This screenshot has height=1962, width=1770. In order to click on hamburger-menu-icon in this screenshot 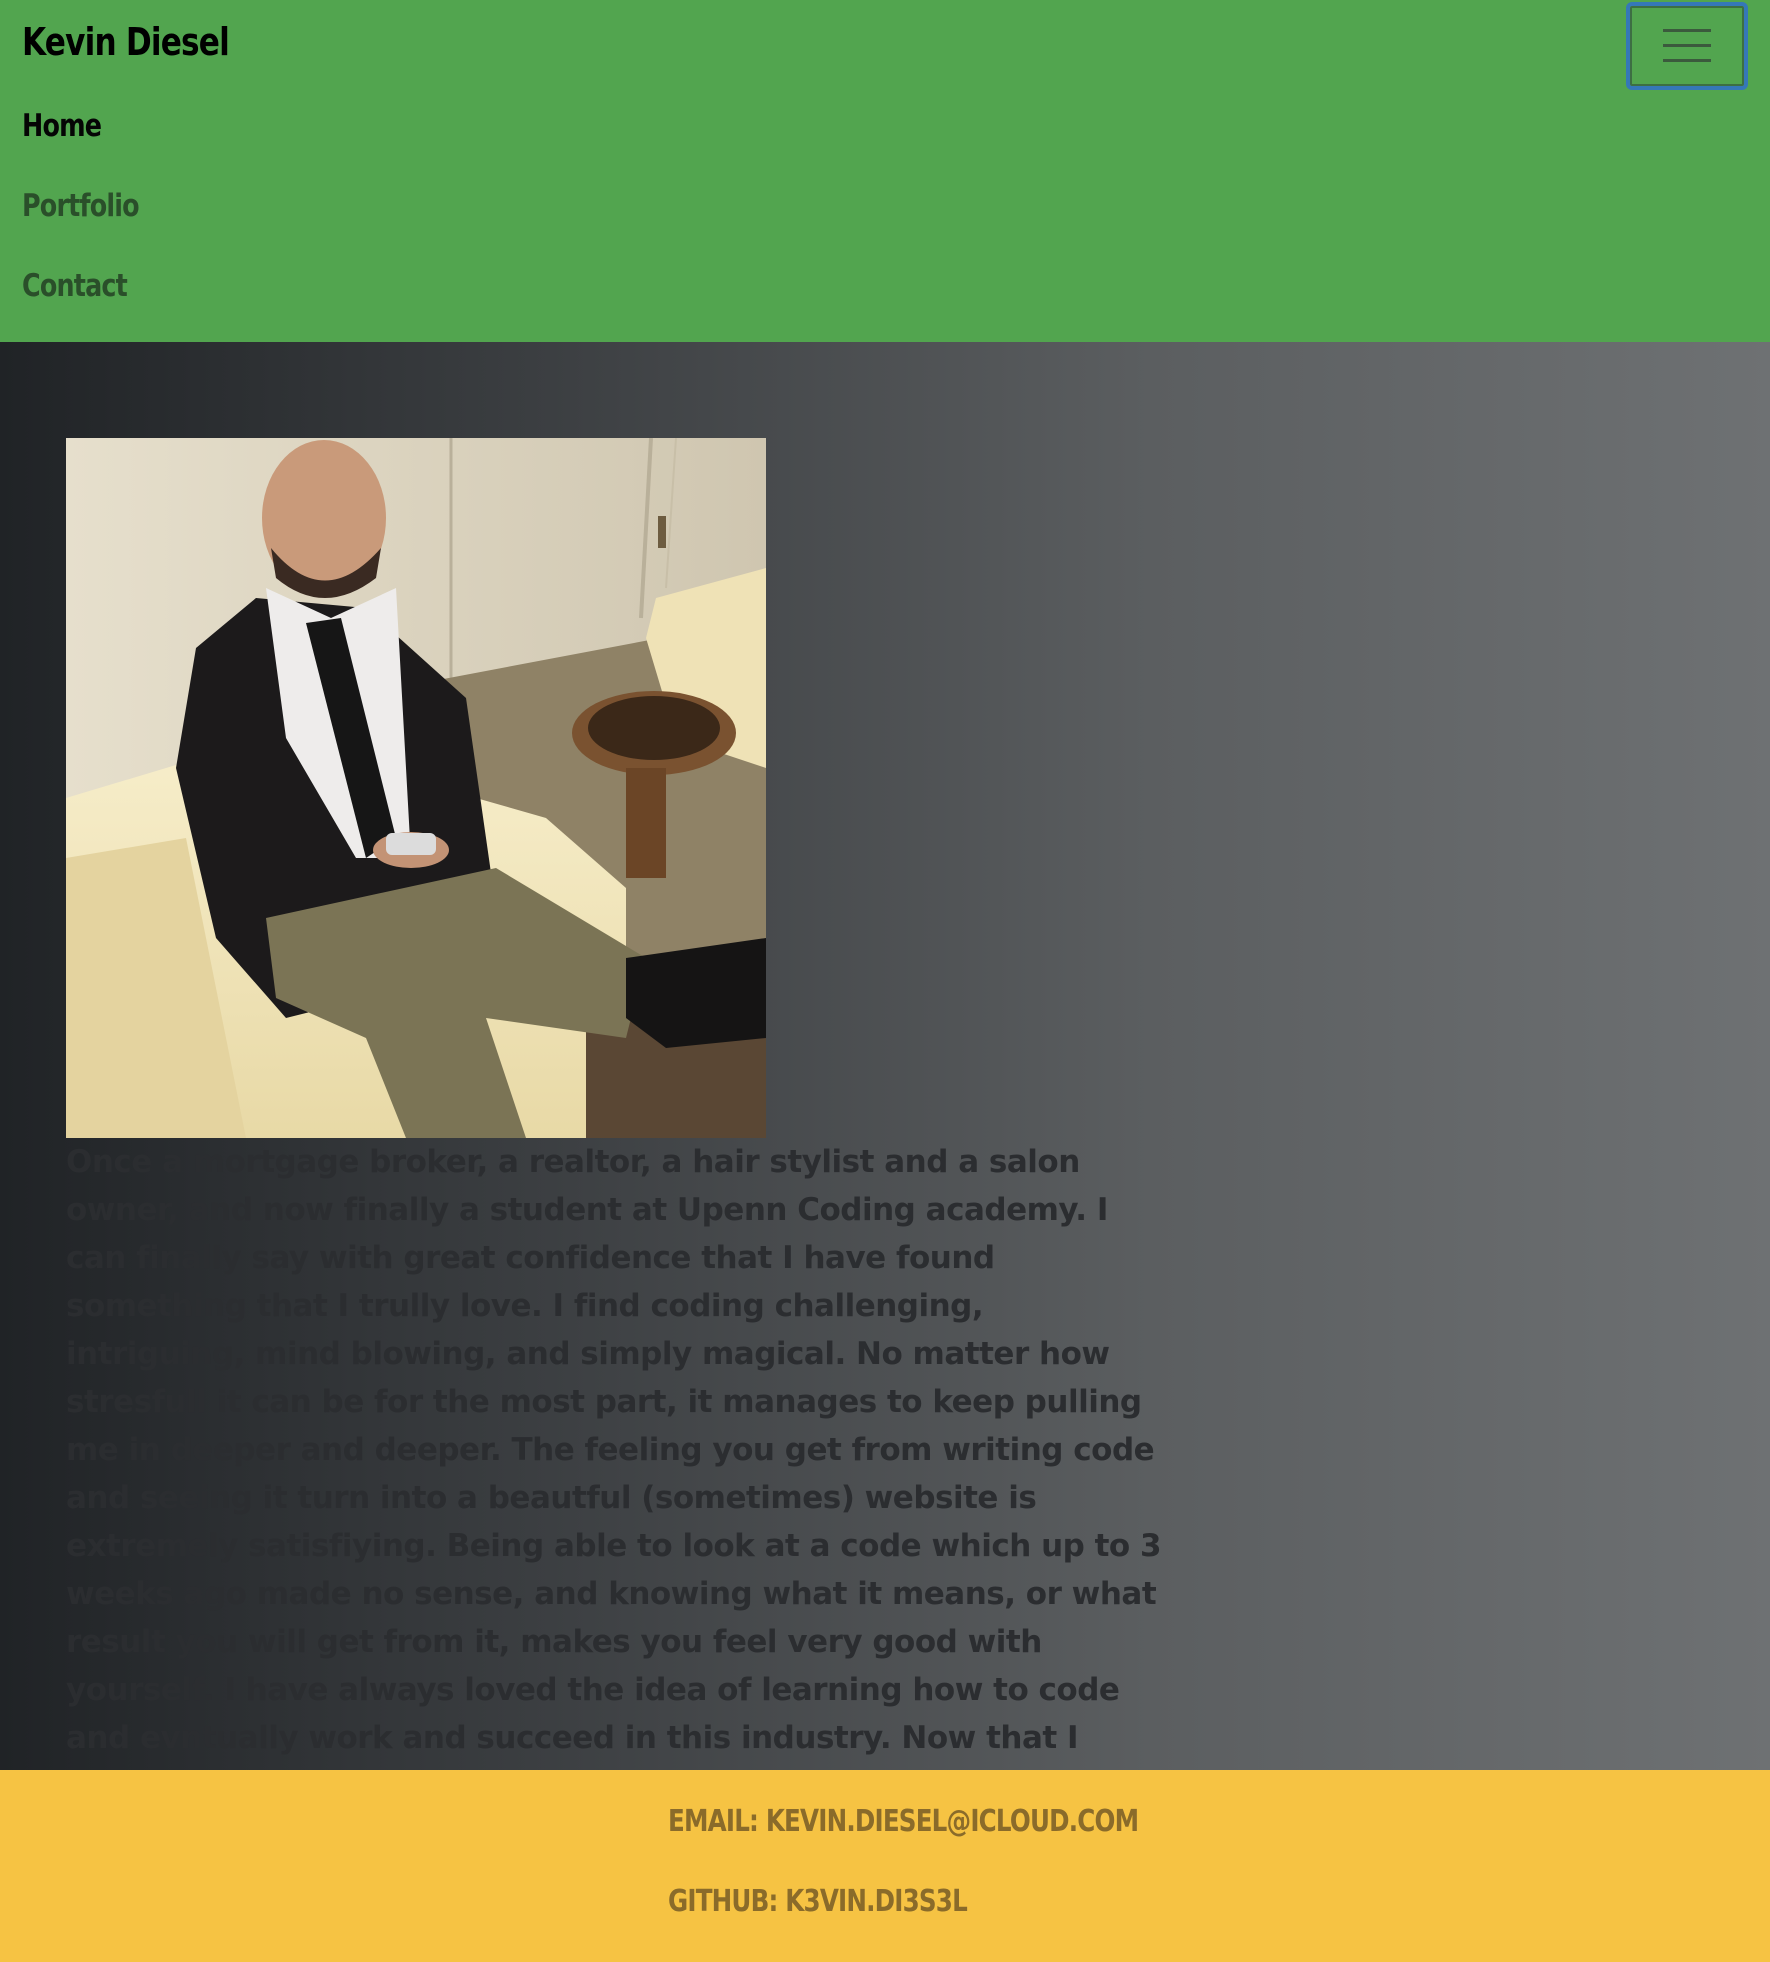, I will do `click(1687, 45)`.